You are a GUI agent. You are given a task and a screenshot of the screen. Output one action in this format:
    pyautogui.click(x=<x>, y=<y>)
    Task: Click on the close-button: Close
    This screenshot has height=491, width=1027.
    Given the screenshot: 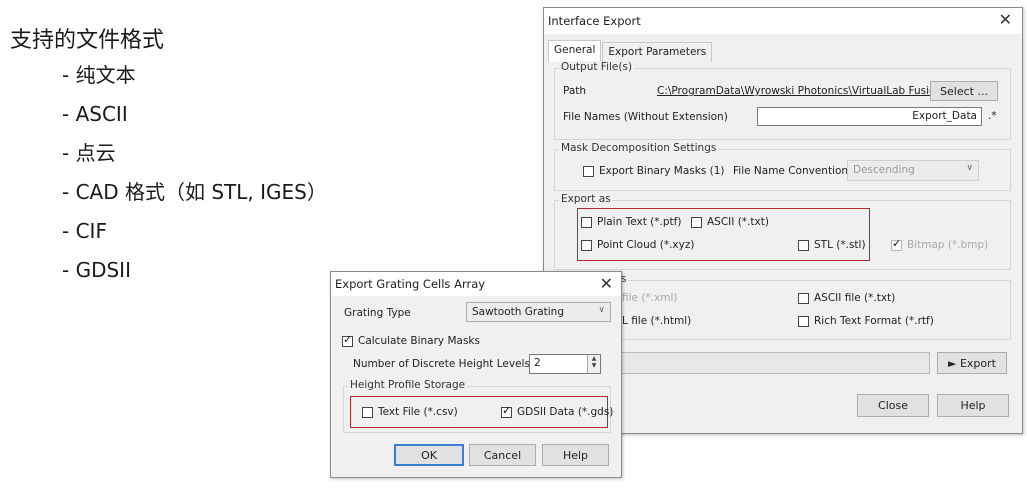 What is the action you would take?
    pyautogui.click(x=893, y=405)
    